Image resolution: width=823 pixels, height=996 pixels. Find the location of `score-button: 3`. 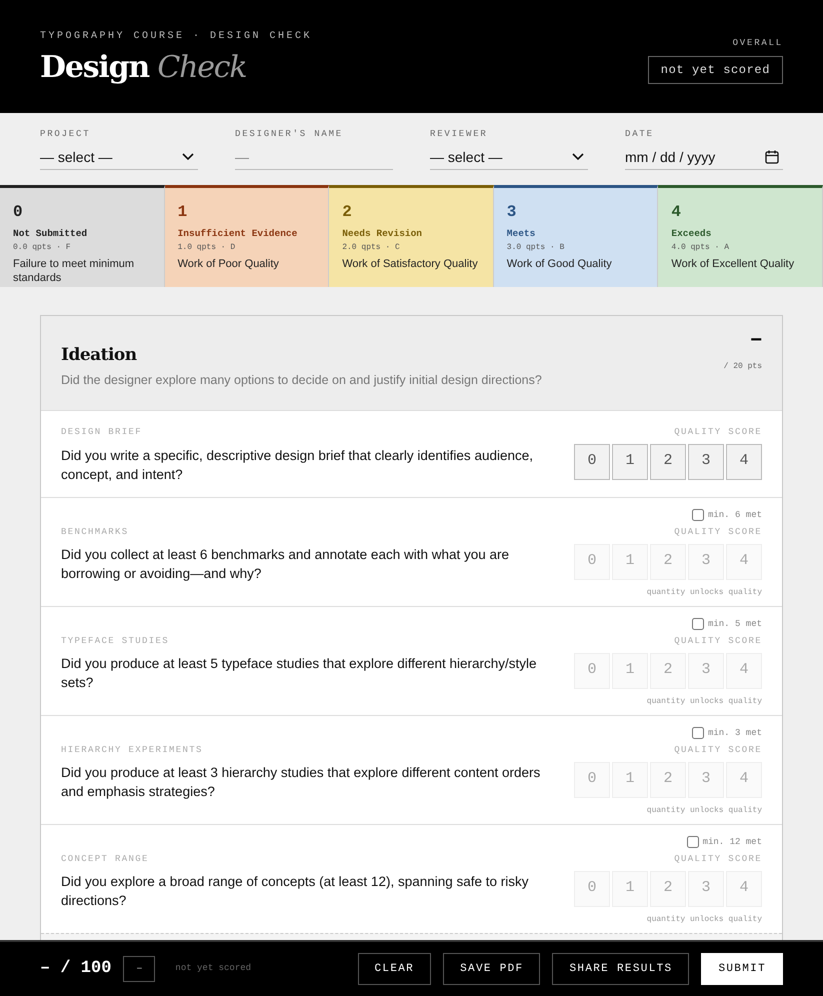

score-button: 3 is located at coordinates (706, 462).